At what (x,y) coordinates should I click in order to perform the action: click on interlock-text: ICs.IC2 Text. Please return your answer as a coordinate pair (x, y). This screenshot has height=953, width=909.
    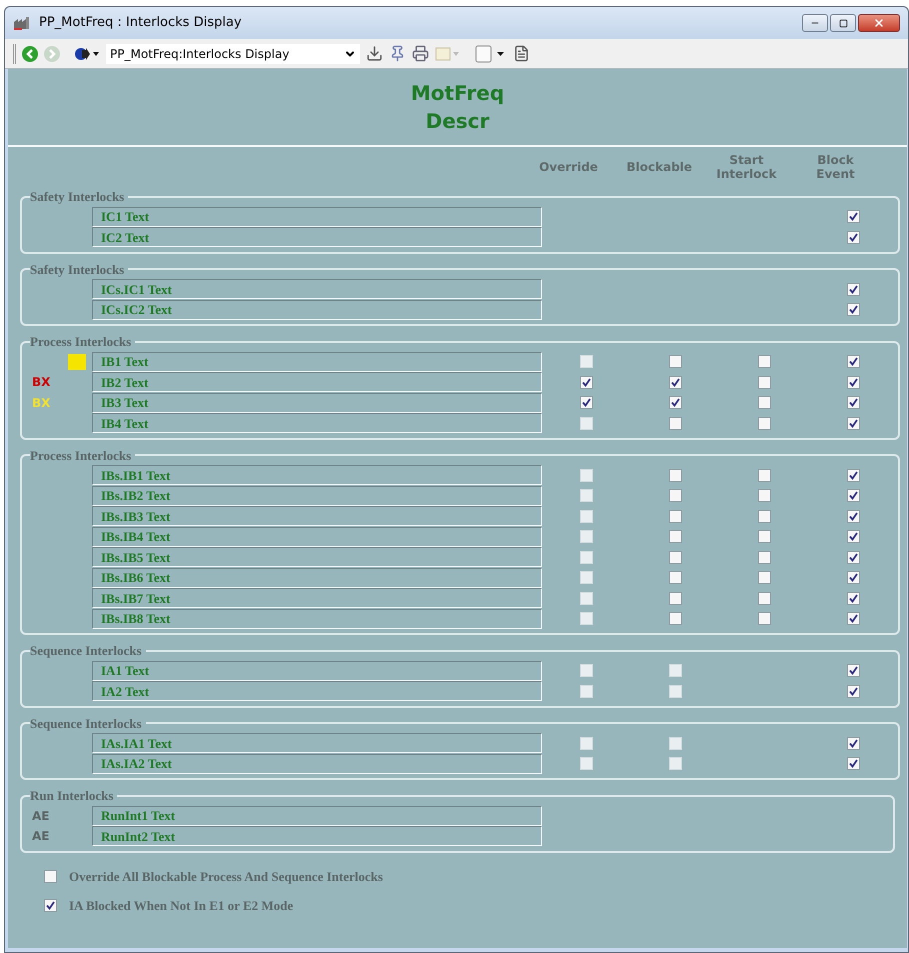
    Looking at the image, I should click on (317, 310).